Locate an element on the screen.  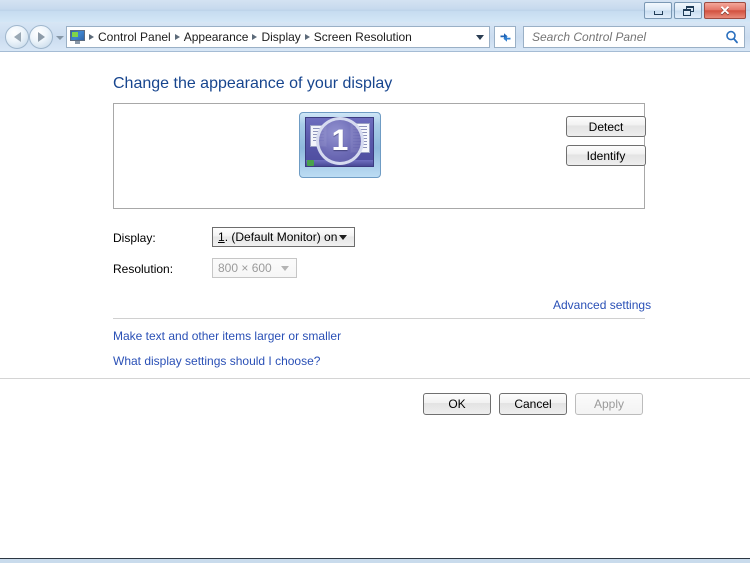
close-button: ✕ is located at coordinates (725, 10).